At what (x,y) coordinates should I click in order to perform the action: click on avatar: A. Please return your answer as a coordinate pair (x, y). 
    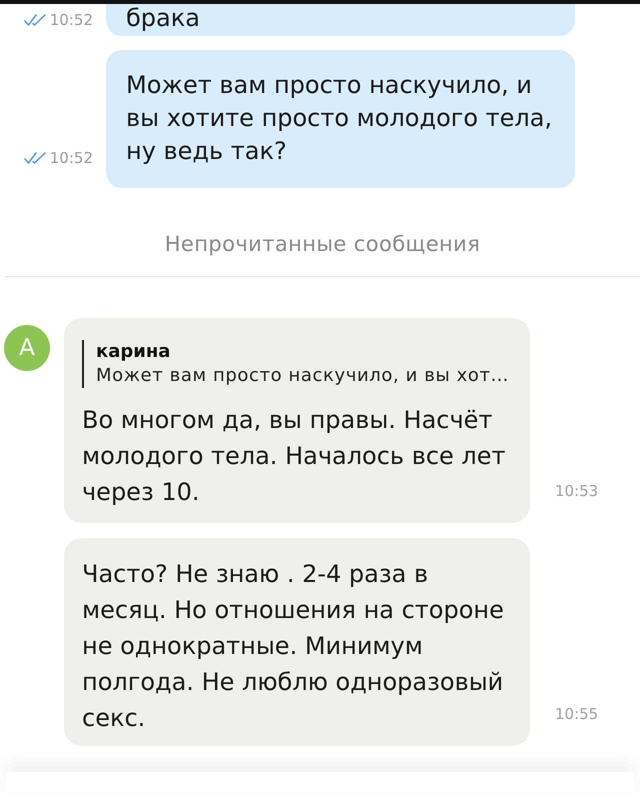
    Looking at the image, I should click on (27, 348).